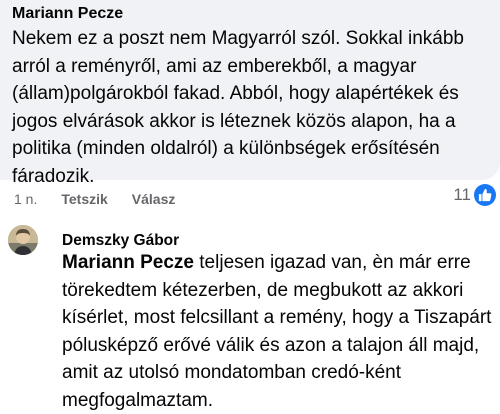 This screenshot has width=500, height=414. Describe the element at coordinates (254, 177) in the screenshot. I see `comment-text-line: fáradozik.` at that location.